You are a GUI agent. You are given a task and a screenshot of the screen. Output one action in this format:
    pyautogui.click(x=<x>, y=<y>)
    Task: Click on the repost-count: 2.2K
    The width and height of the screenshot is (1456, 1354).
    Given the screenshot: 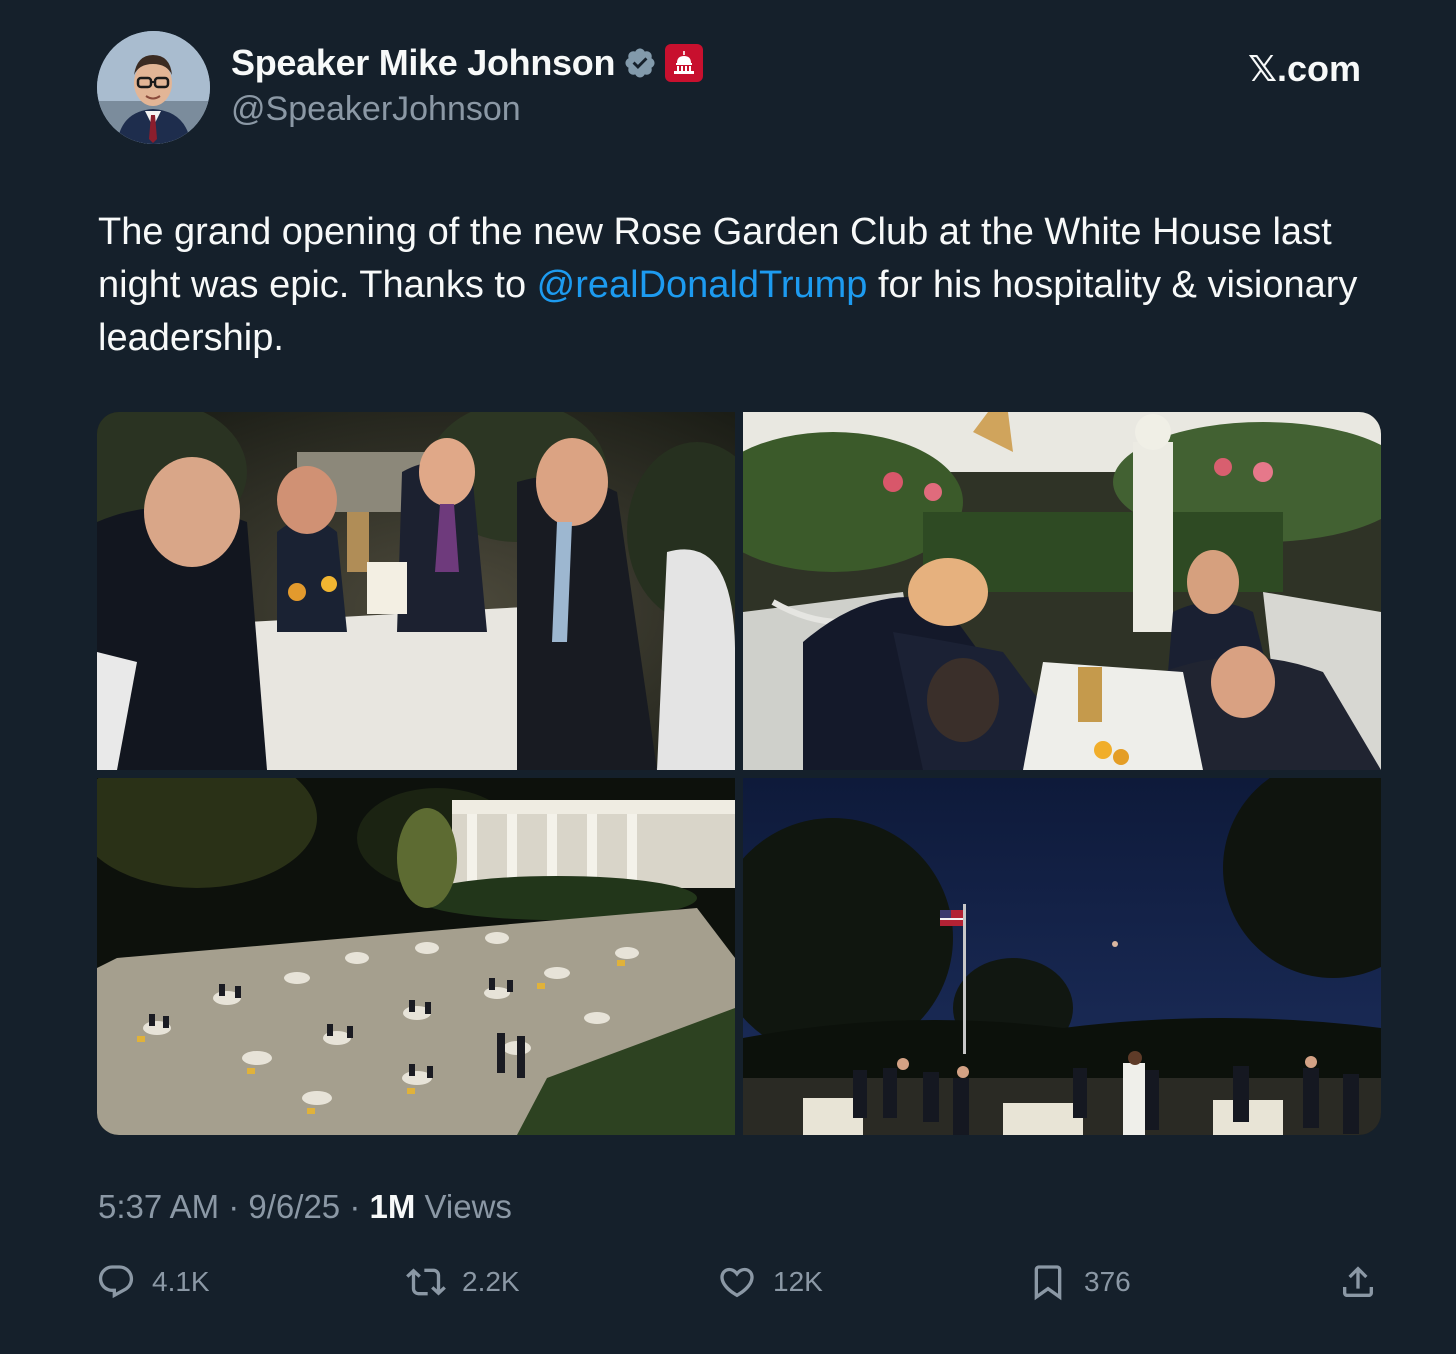 What is the action you would take?
    pyautogui.click(x=491, y=1281)
    